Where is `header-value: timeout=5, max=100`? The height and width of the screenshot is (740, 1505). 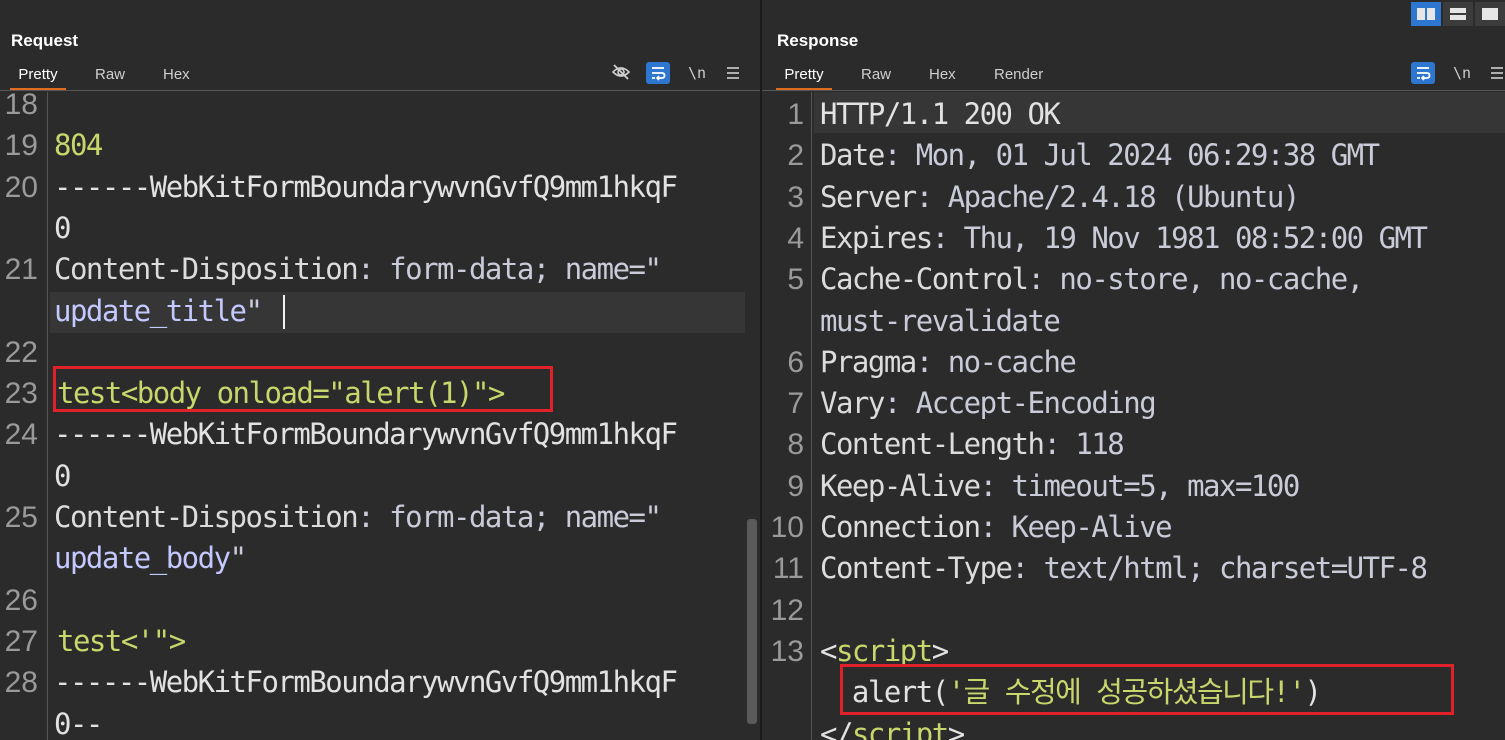 header-value: timeout=5, max=100 is located at coordinates (1156, 485).